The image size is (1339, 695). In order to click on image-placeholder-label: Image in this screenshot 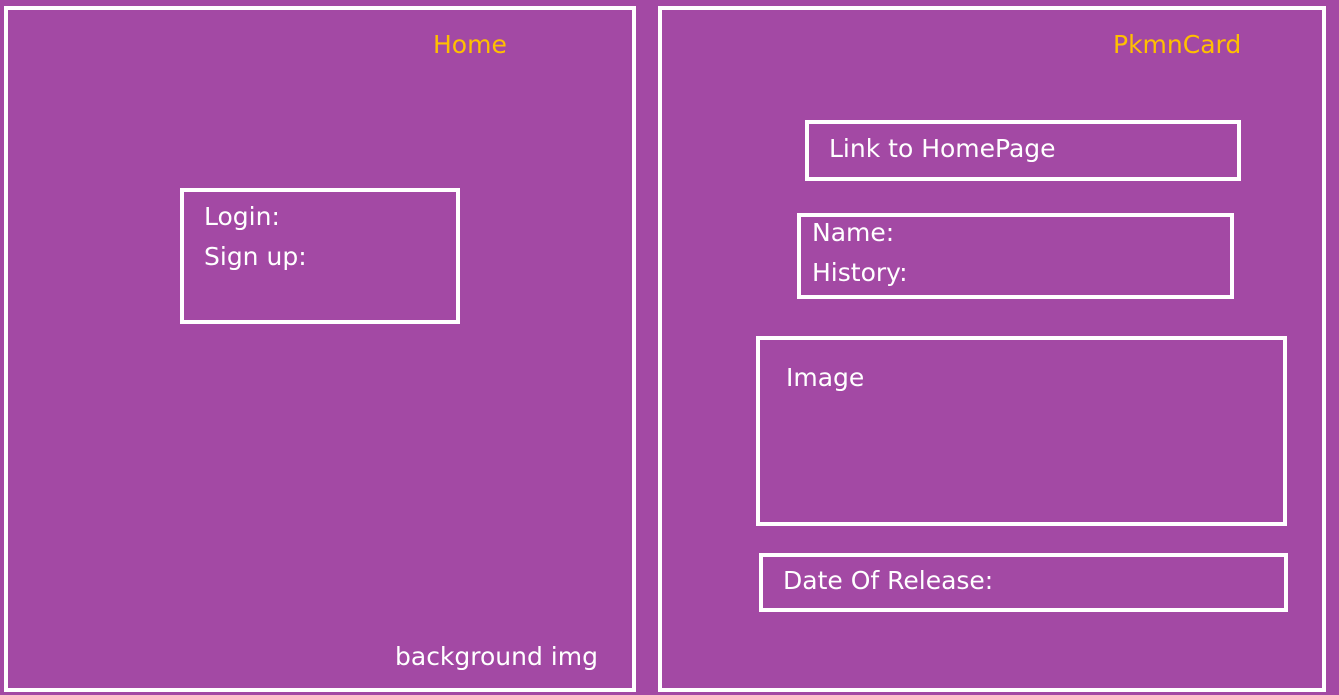, I will do `click(825, 377)`.